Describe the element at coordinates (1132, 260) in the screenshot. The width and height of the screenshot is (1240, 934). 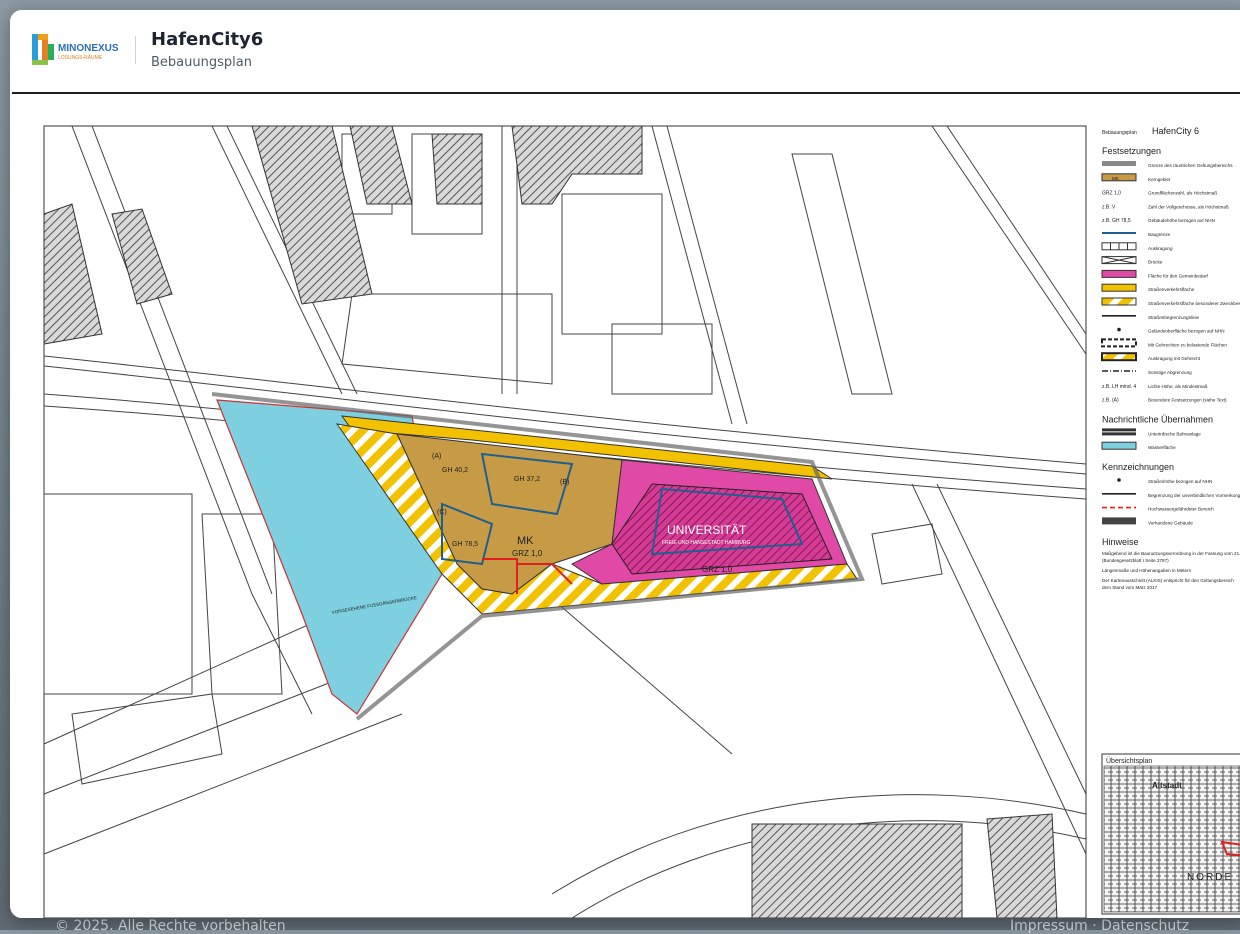
I see `legend-festsetzung-item: Brücke` at that location.